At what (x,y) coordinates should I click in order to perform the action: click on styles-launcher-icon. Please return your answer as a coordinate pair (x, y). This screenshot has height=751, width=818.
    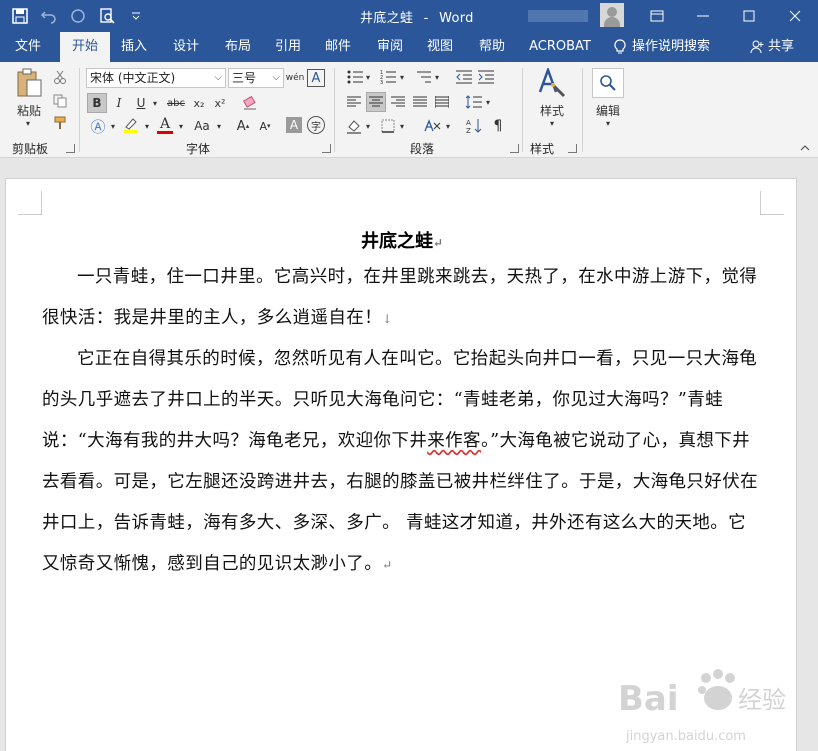
    Looking at the image, I should click on (572, 148).